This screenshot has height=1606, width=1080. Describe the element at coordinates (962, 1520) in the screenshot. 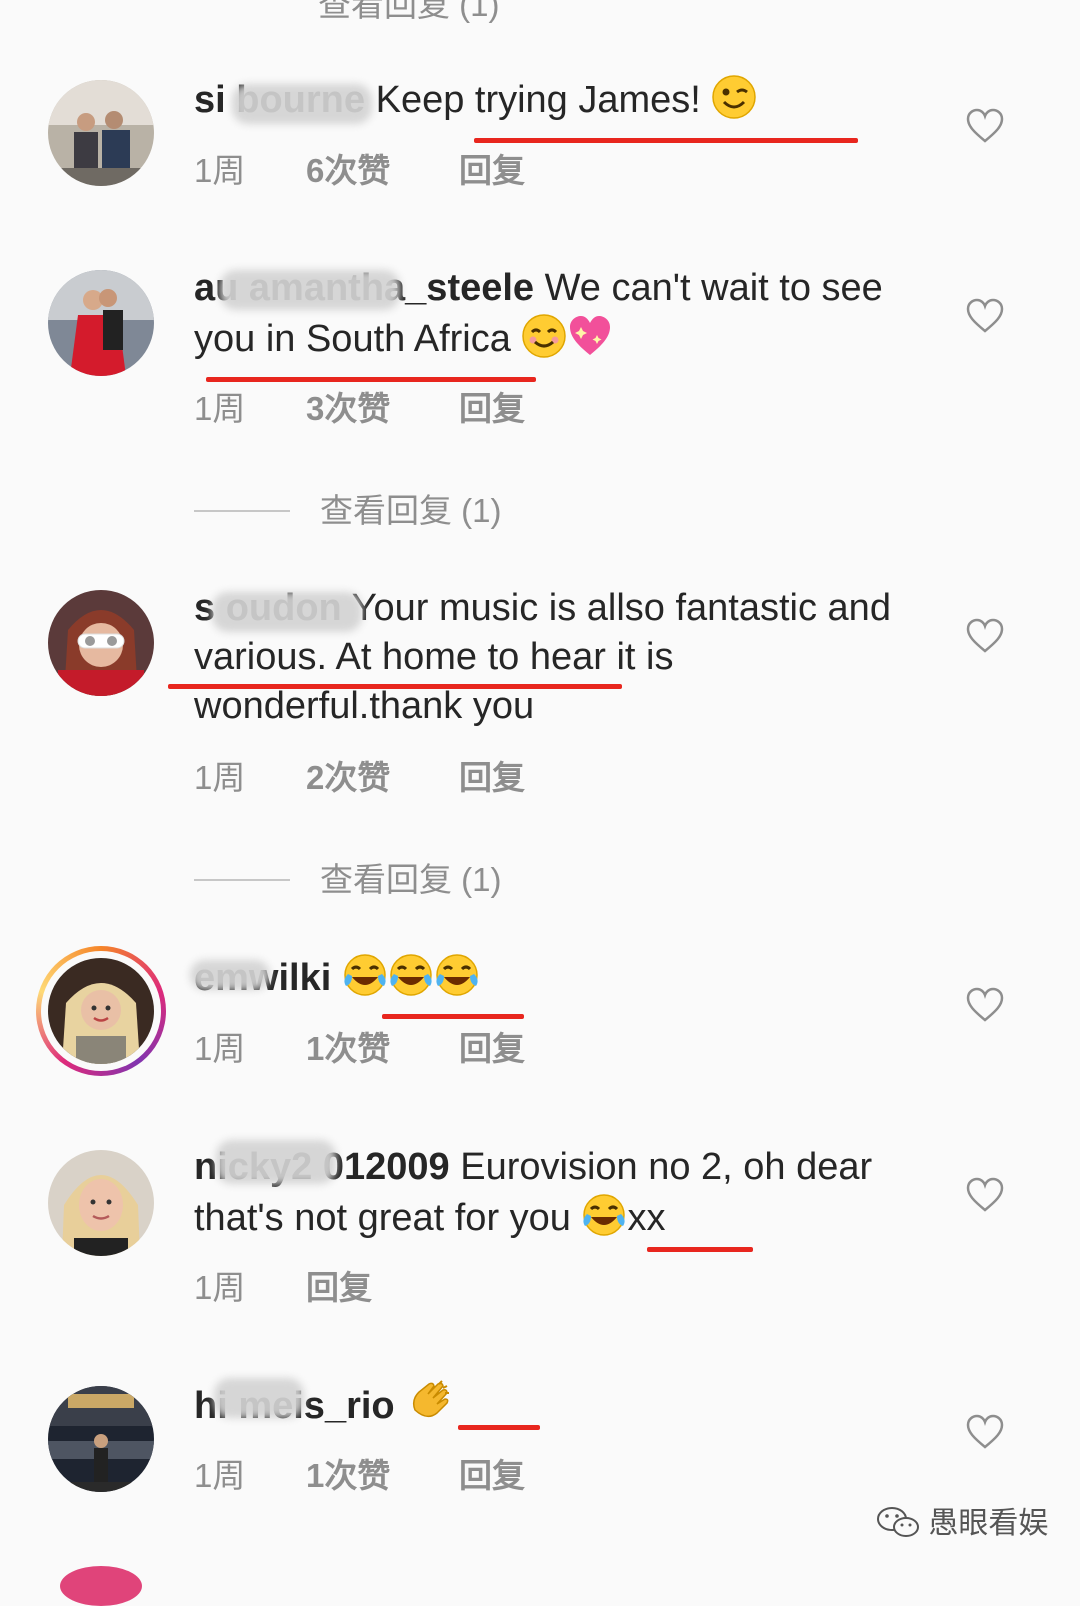

I see `watermark: 愚眼看娱` at that location.